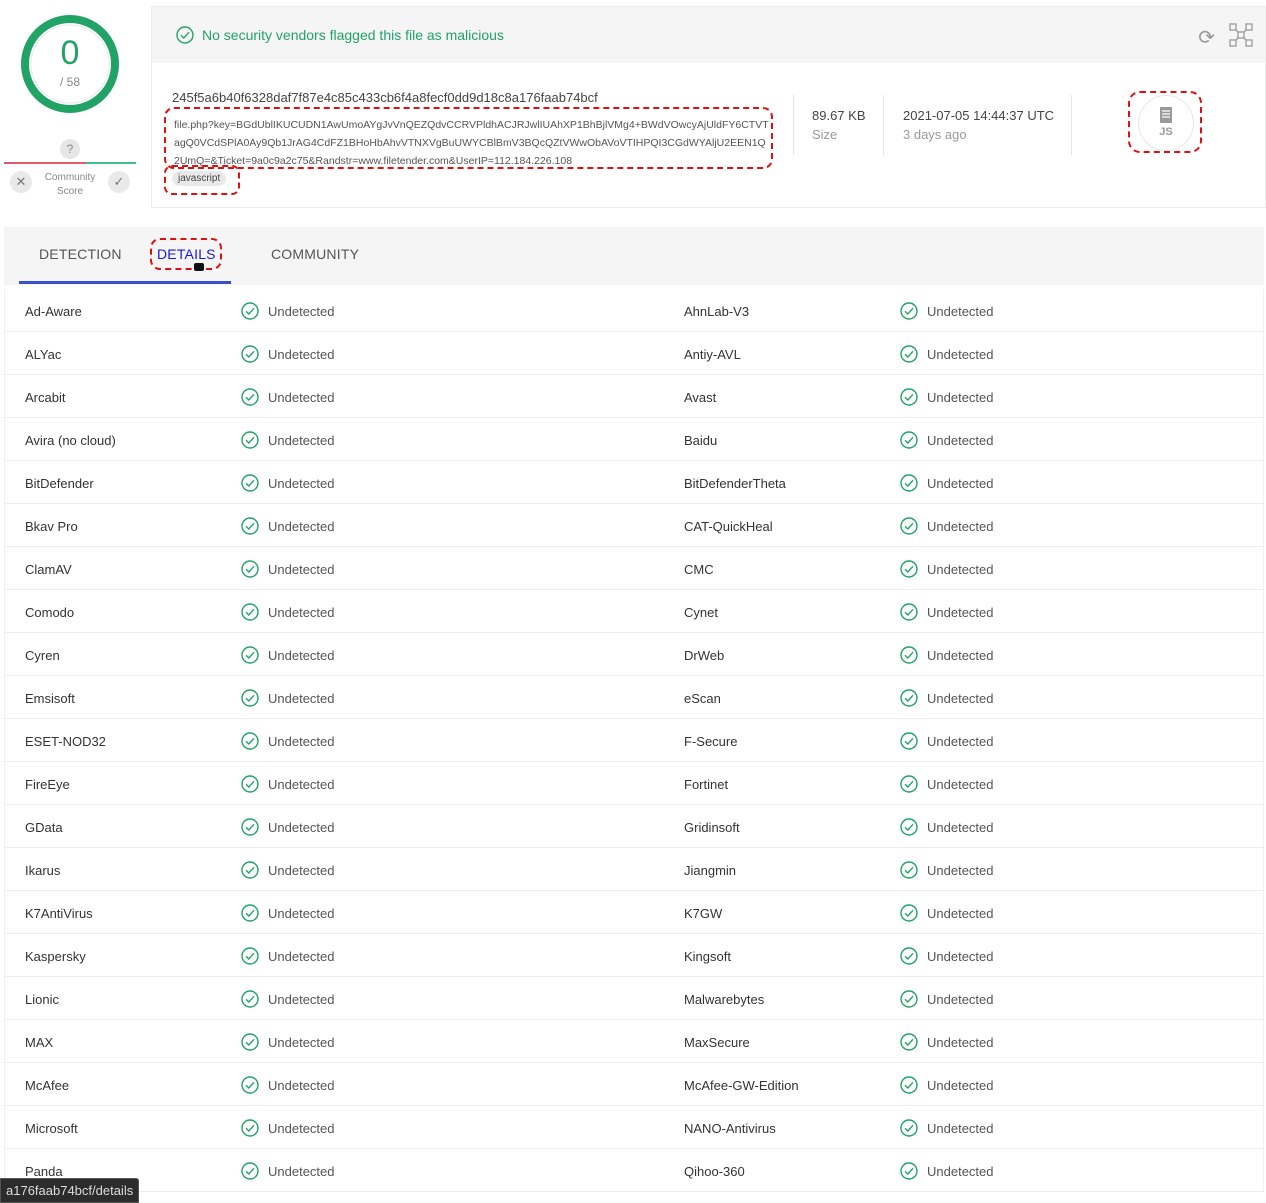  What do you see at coordinates (119, 182) in the screenshot?
I see `vote-harmless-button: ✓` at bounding box center [119, 182].